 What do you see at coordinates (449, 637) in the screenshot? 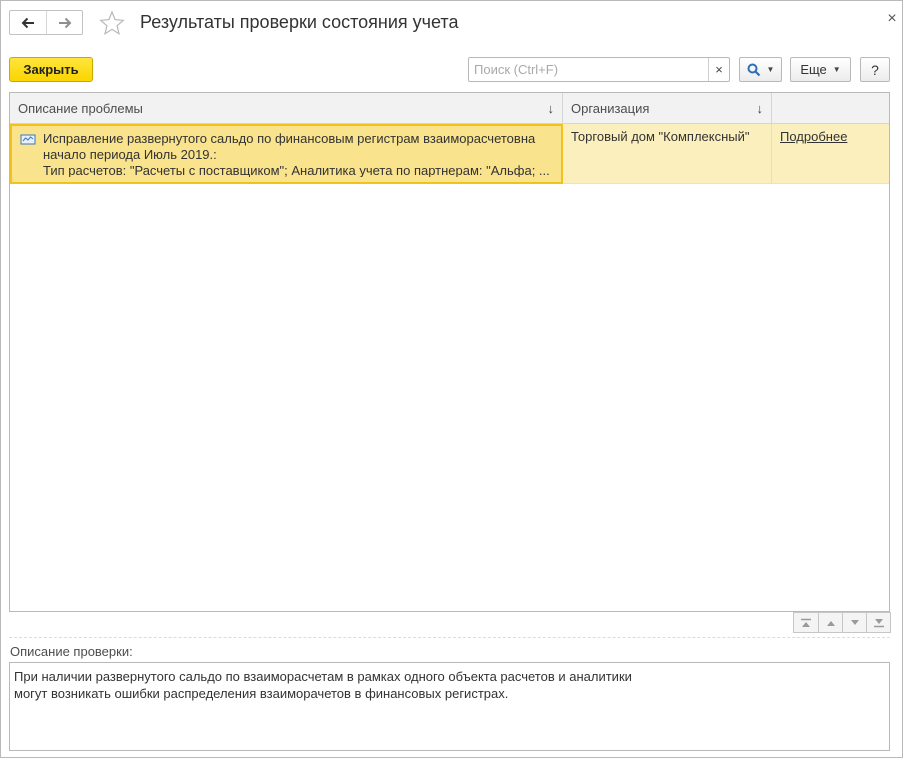
I see `divider` at bounding box center [449, 637].